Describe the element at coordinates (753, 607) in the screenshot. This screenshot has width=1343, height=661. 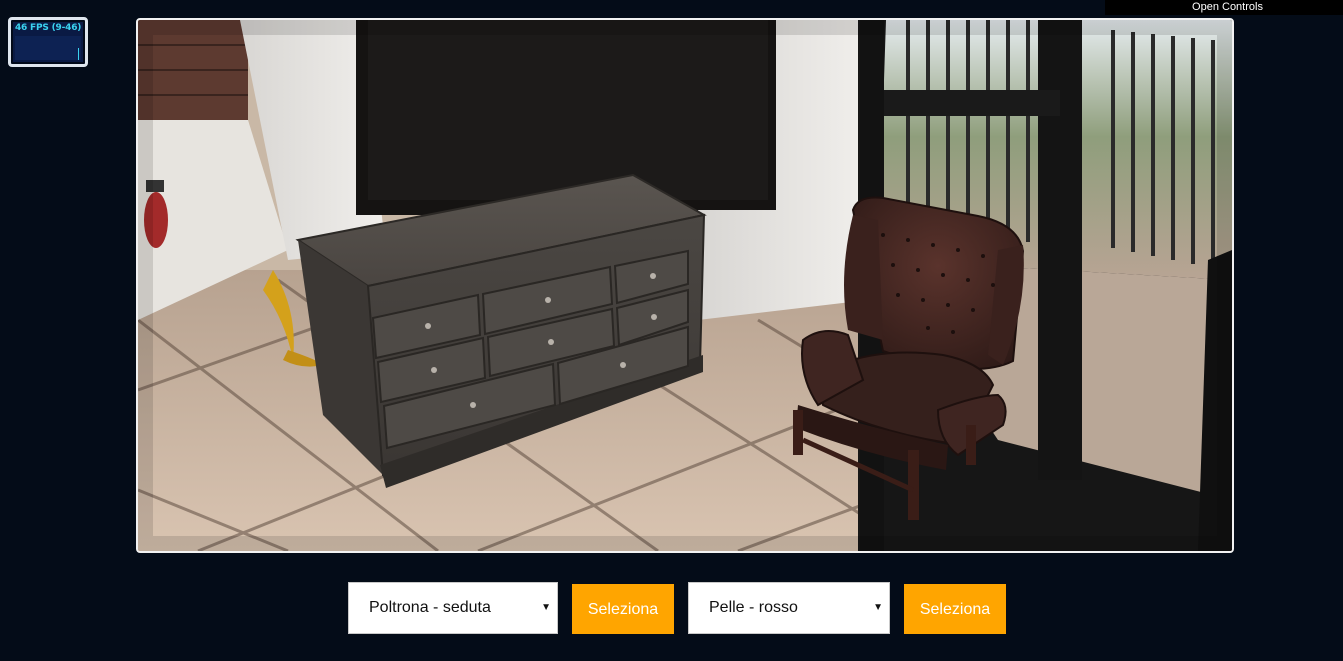
I see `material-select-value: Pelle - rosso` at that location.